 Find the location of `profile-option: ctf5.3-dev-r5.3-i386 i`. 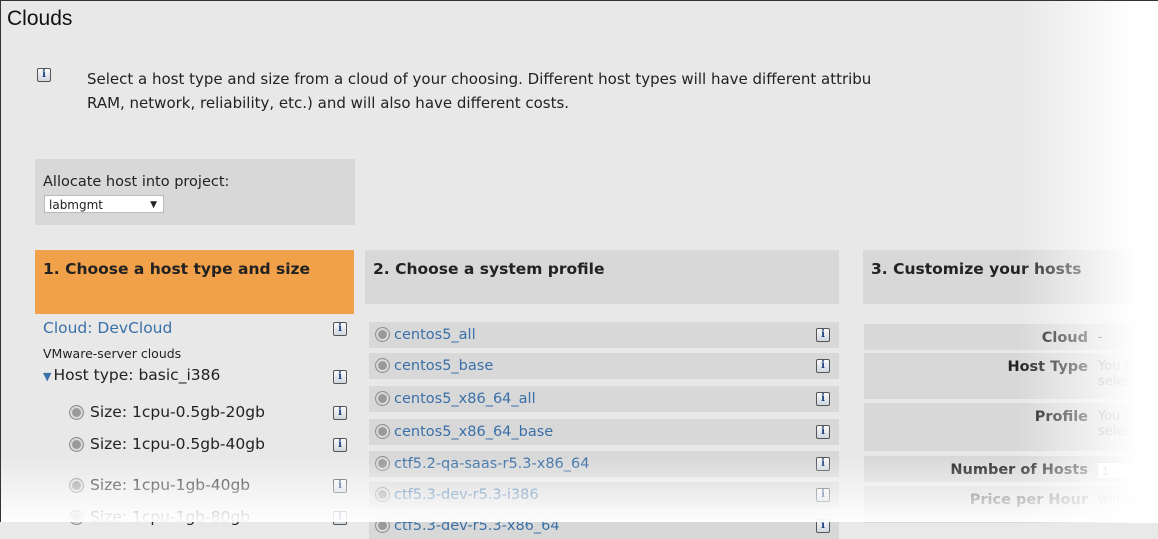

profile-option: ctf5.3-dev-r5.3-i386 i is located at coordinates (604, 495).